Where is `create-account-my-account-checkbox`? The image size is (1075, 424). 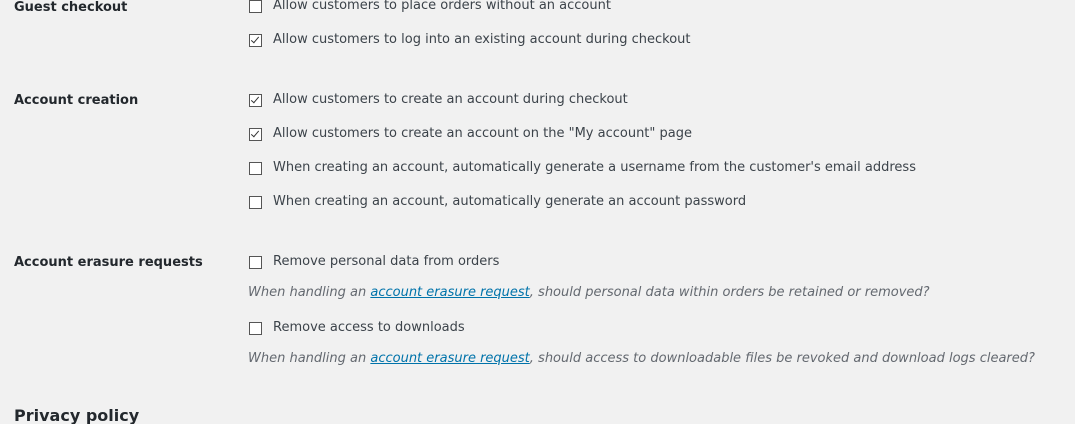
create-account-my-account-checkbox is located at coordinates (255, 134).